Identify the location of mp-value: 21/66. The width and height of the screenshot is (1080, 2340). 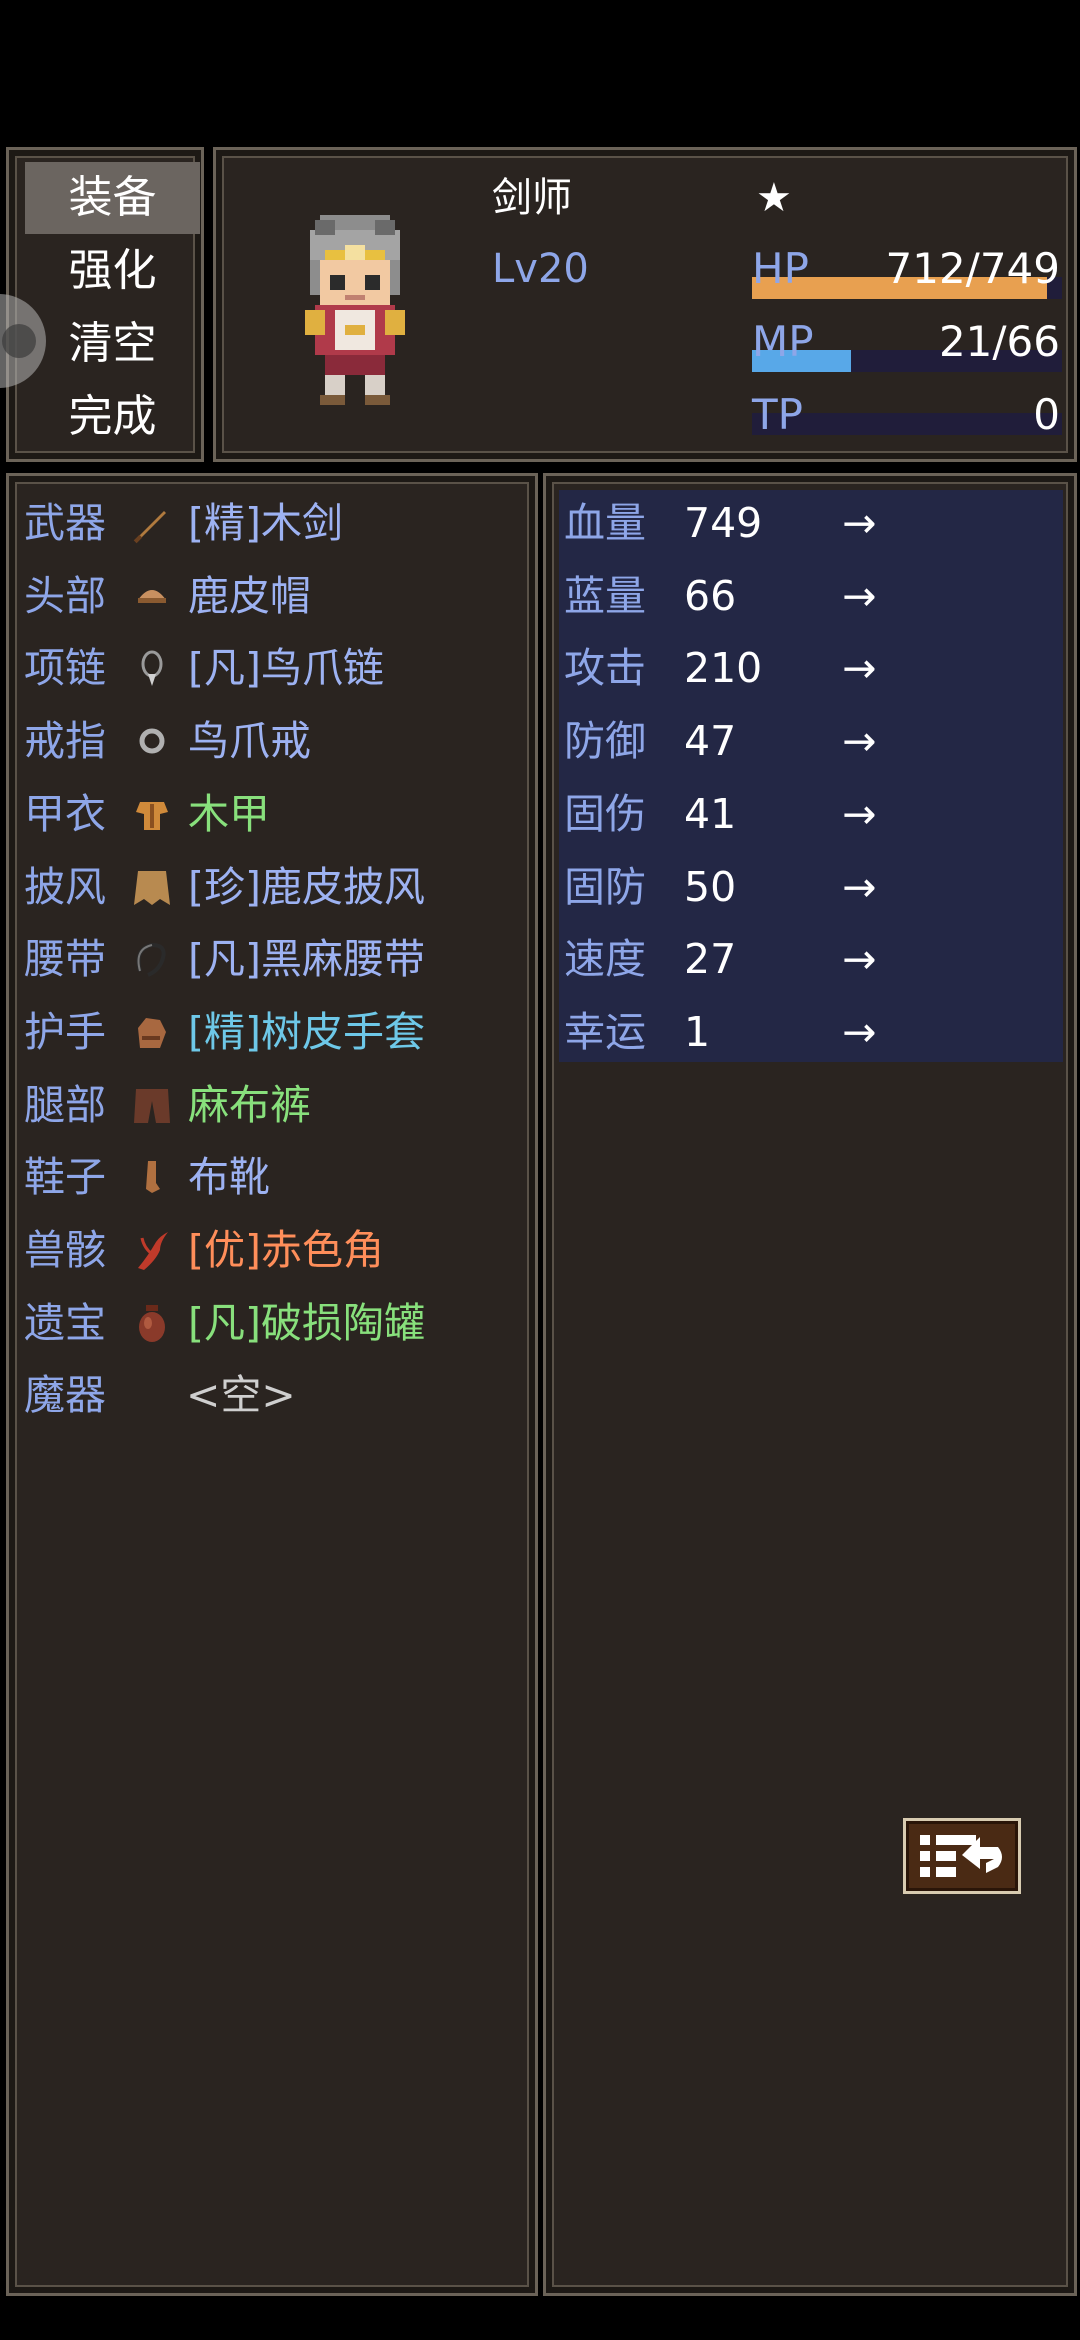
(999, 341).